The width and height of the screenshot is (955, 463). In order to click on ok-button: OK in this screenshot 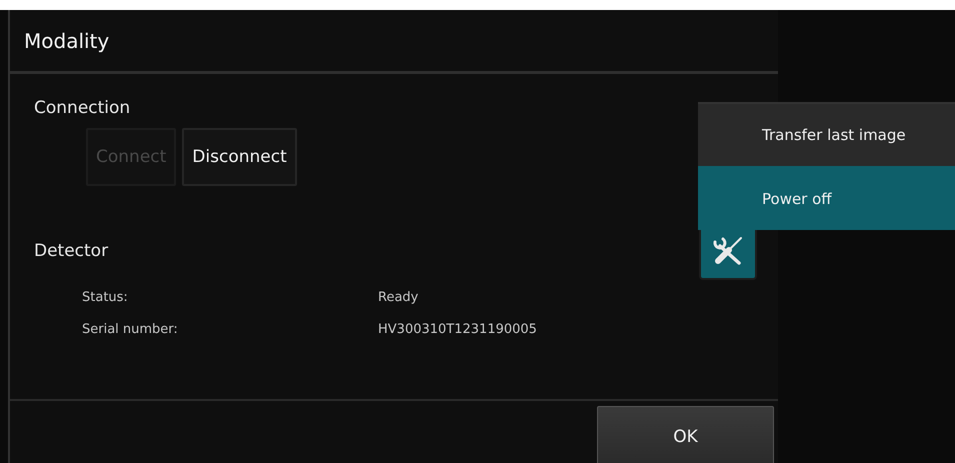, I will do `click(685, 434)`.